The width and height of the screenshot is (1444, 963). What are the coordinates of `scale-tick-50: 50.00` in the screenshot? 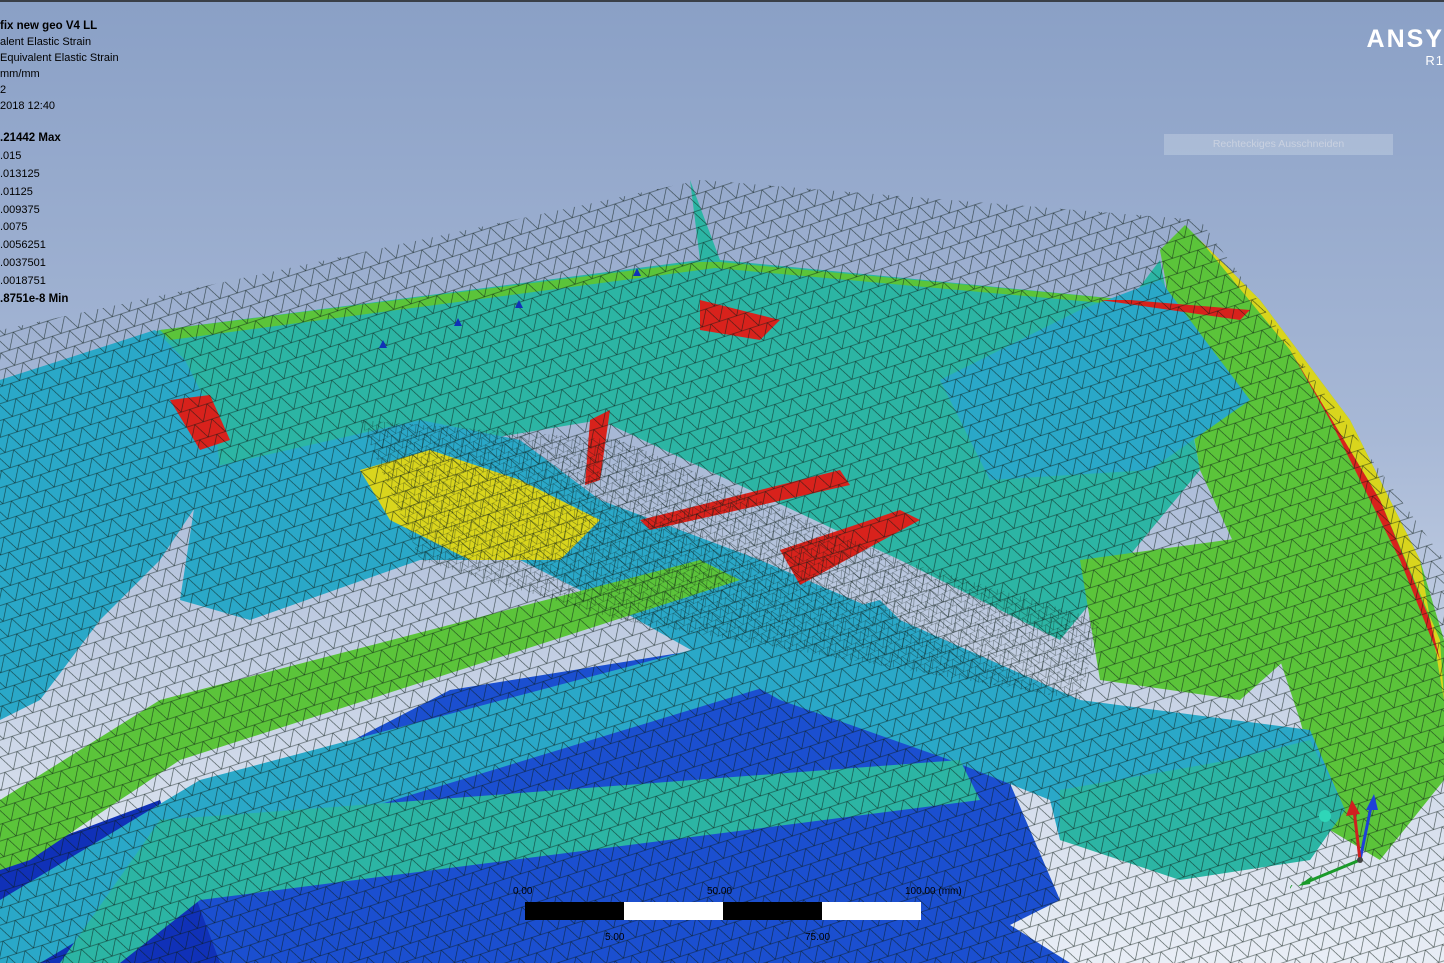 It's located at (720, 891).